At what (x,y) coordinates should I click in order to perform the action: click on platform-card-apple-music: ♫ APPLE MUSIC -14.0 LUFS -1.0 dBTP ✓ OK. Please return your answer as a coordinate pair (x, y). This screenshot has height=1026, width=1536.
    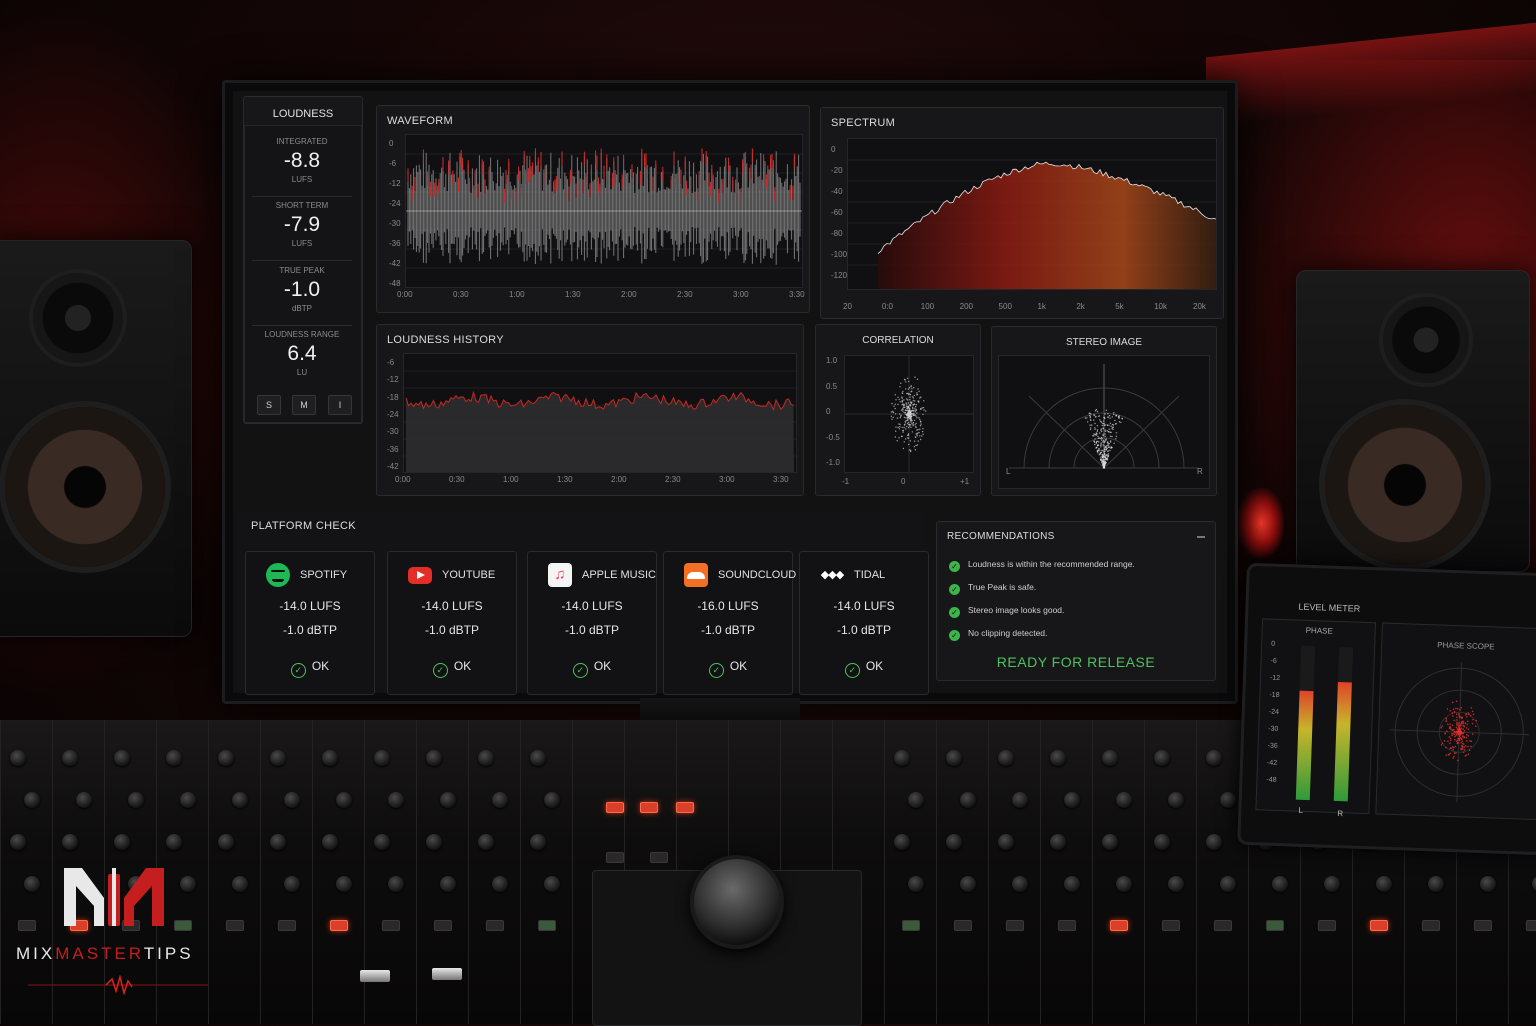
    Looking at the image, I should click on (592, 623).